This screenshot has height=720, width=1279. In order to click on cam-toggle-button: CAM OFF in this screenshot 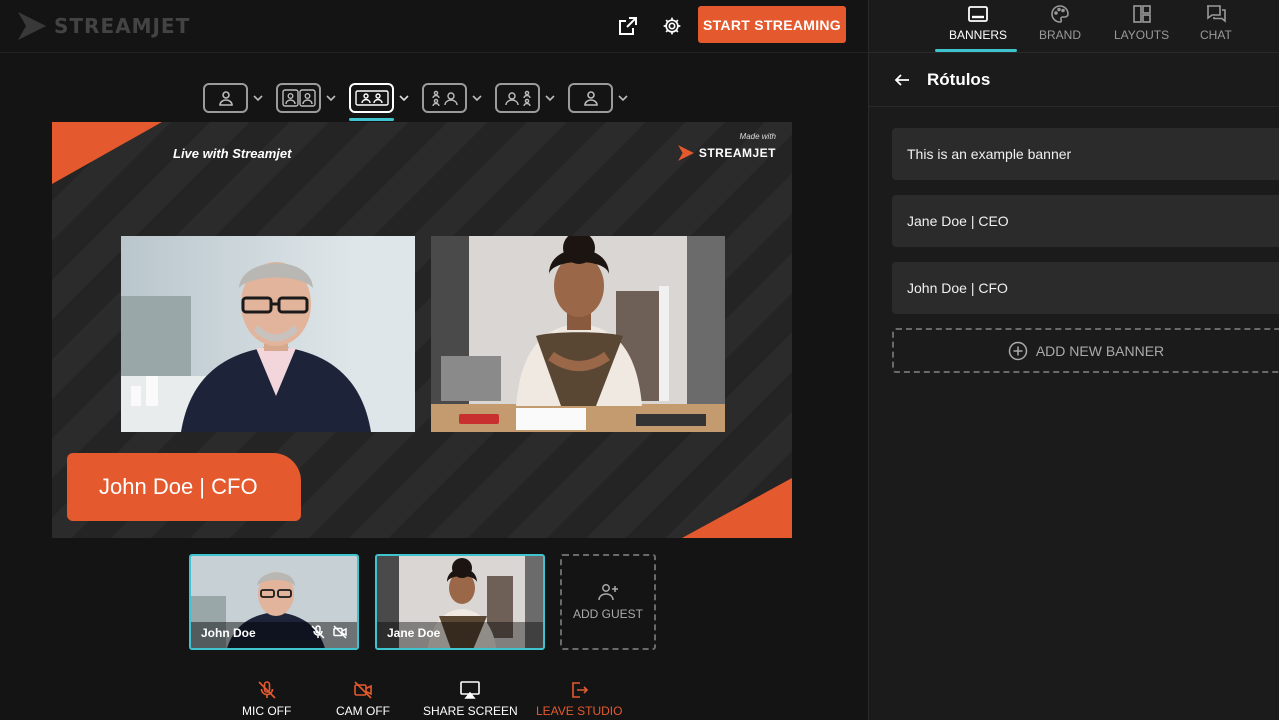, I will do `click(363, 699)`.